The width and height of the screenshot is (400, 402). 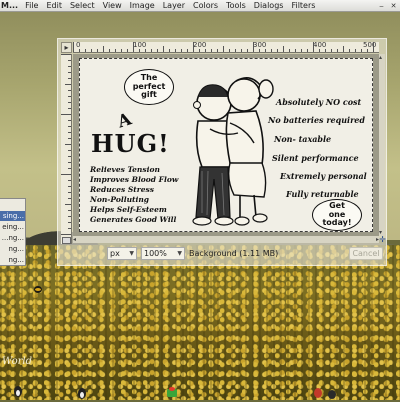 What do you see at coordinates (115, 253) in the screenshot?
I see `unit-value: px` at bounding box center [115, 253].